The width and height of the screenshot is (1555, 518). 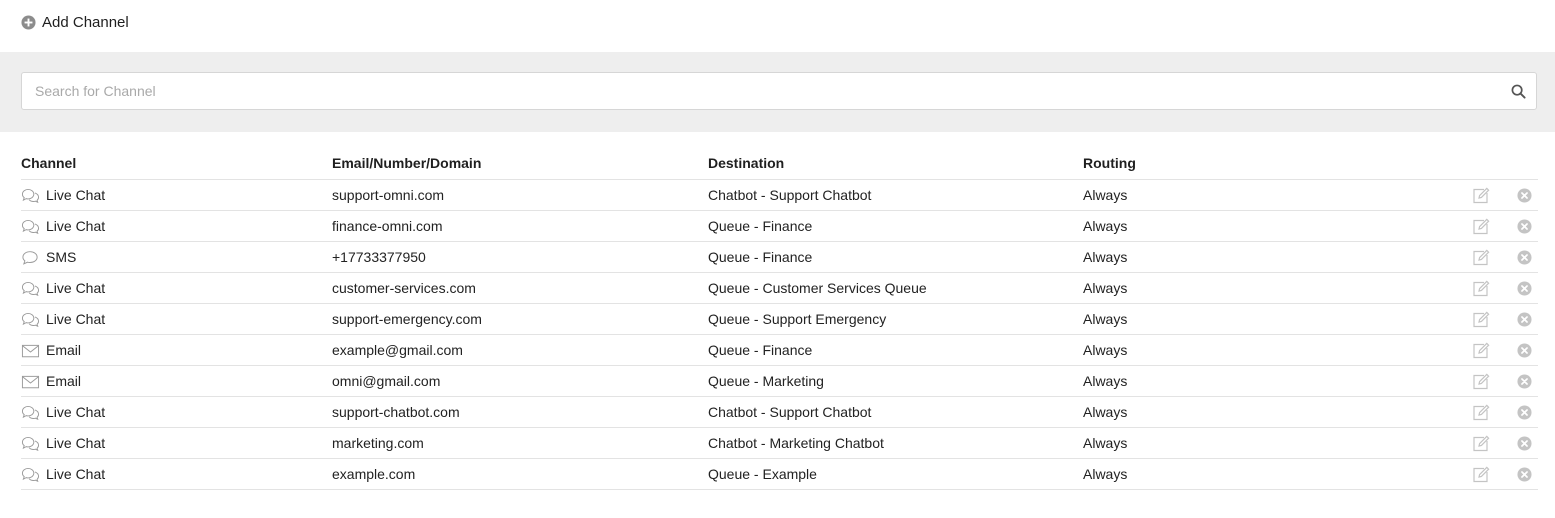 I want to click on search-input, so click(x=757, y=91).